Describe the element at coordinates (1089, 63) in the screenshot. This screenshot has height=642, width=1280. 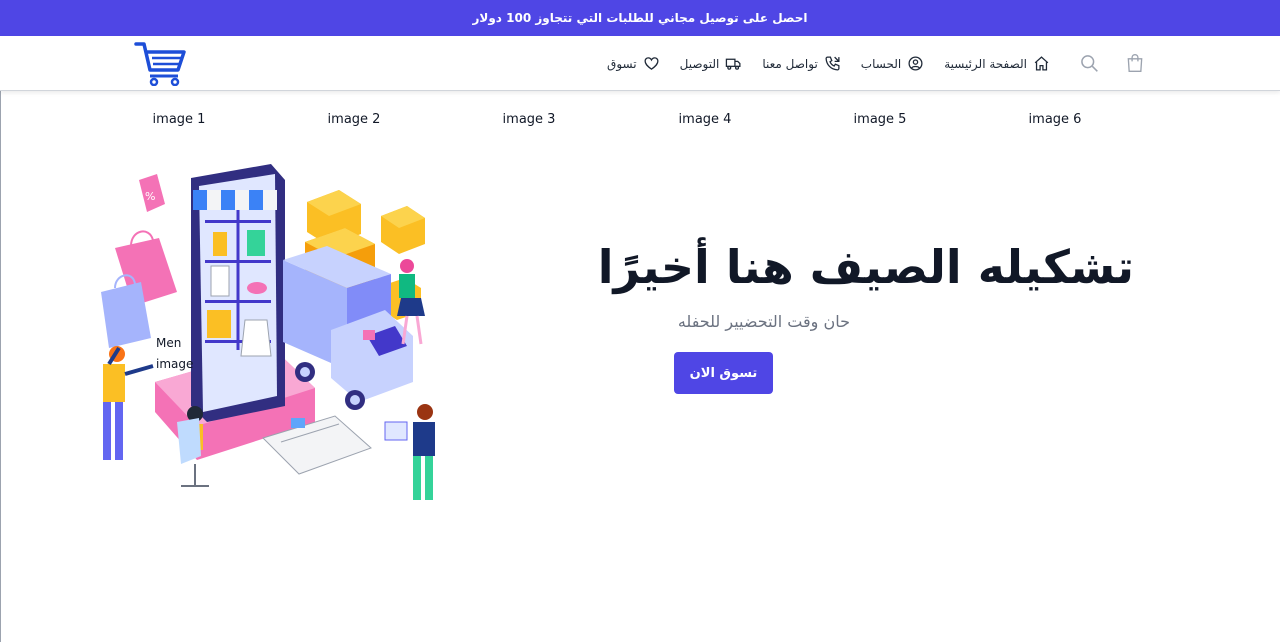
I see `search-icon` at that location.